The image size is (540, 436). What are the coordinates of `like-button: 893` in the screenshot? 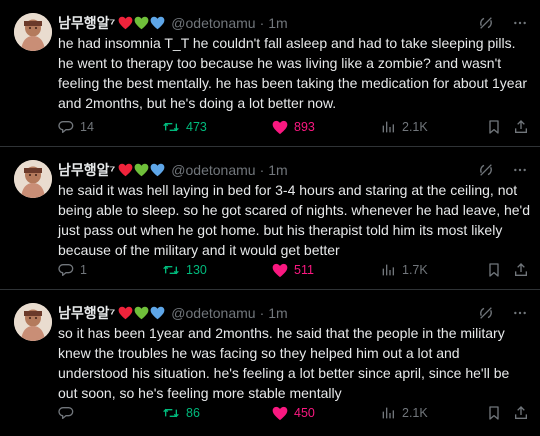 It's located at (293, 127).